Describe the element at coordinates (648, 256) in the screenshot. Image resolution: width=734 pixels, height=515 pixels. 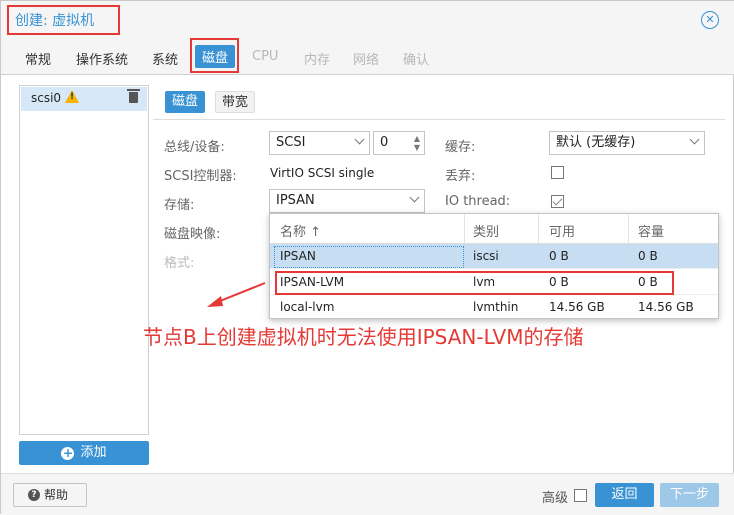
I see `cell-total: 0 B` at that location.